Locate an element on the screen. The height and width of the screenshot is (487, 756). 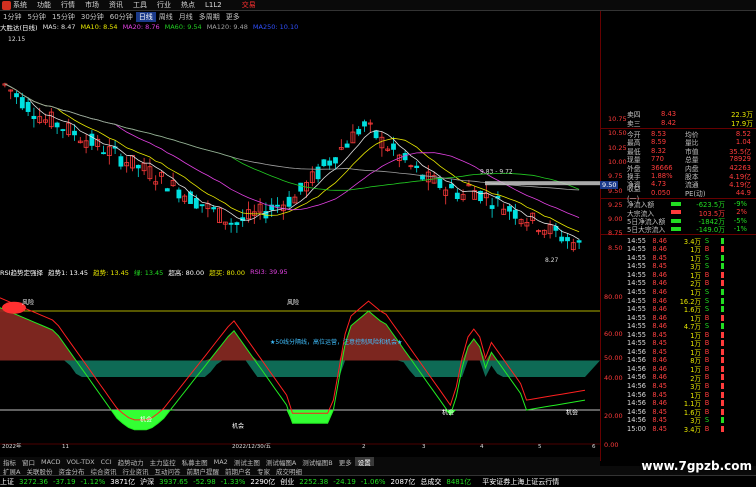
period-tab: 1分钟 is located at coordinates (12, 17).